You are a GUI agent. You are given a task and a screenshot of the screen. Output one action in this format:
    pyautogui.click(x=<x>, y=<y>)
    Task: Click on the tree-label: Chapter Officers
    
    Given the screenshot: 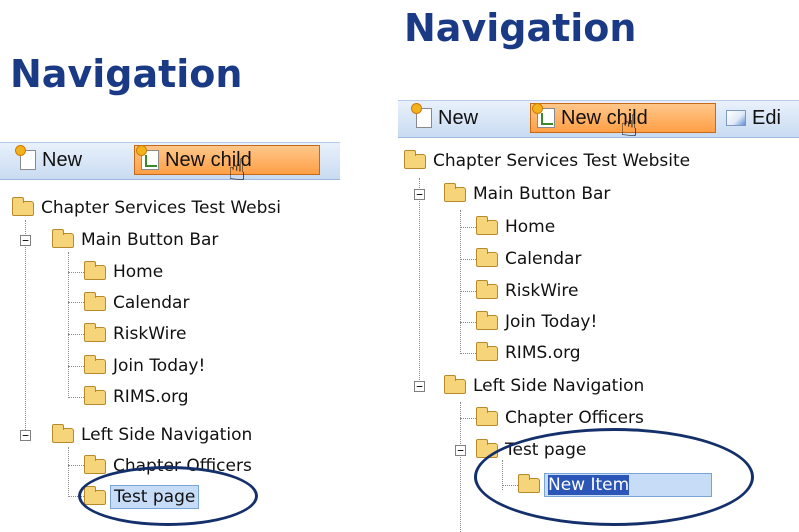 What is the action you would take?
    pyautogui.click(x=574, y=418)
    